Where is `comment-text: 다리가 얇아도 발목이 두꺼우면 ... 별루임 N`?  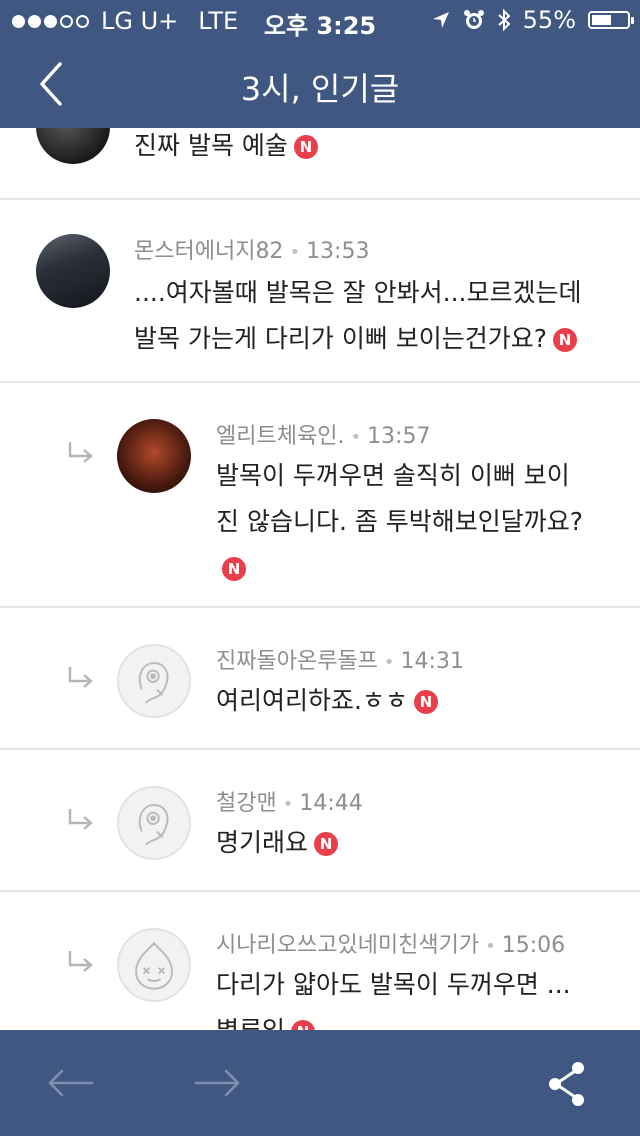 comment-text: 다리가 얇아도 발목이 두꺼우면 ... 별루임 N is located at coordinates (393, 996).